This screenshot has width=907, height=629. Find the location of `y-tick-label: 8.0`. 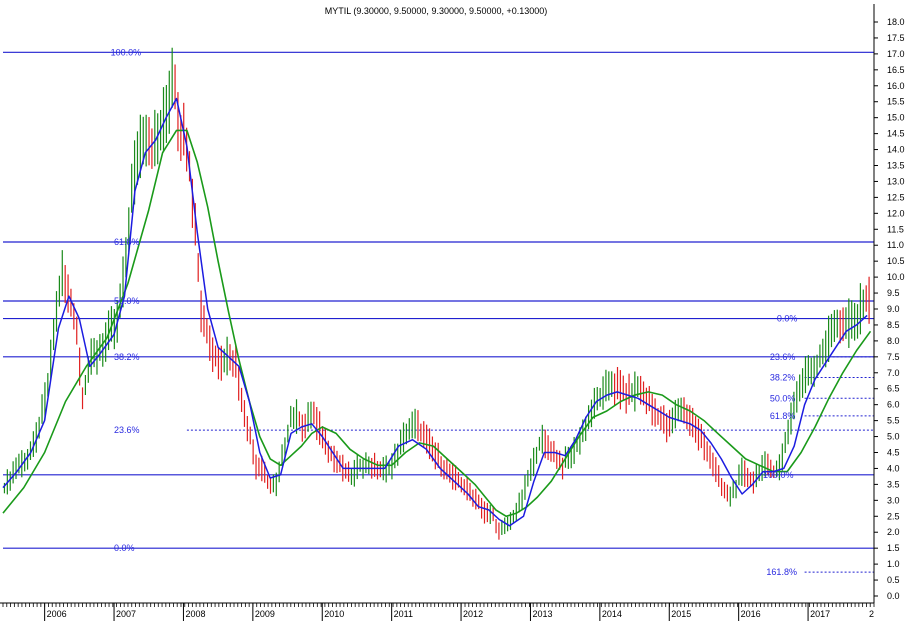

y-tick-label: 8.0 is located at coordinates (893, 341).